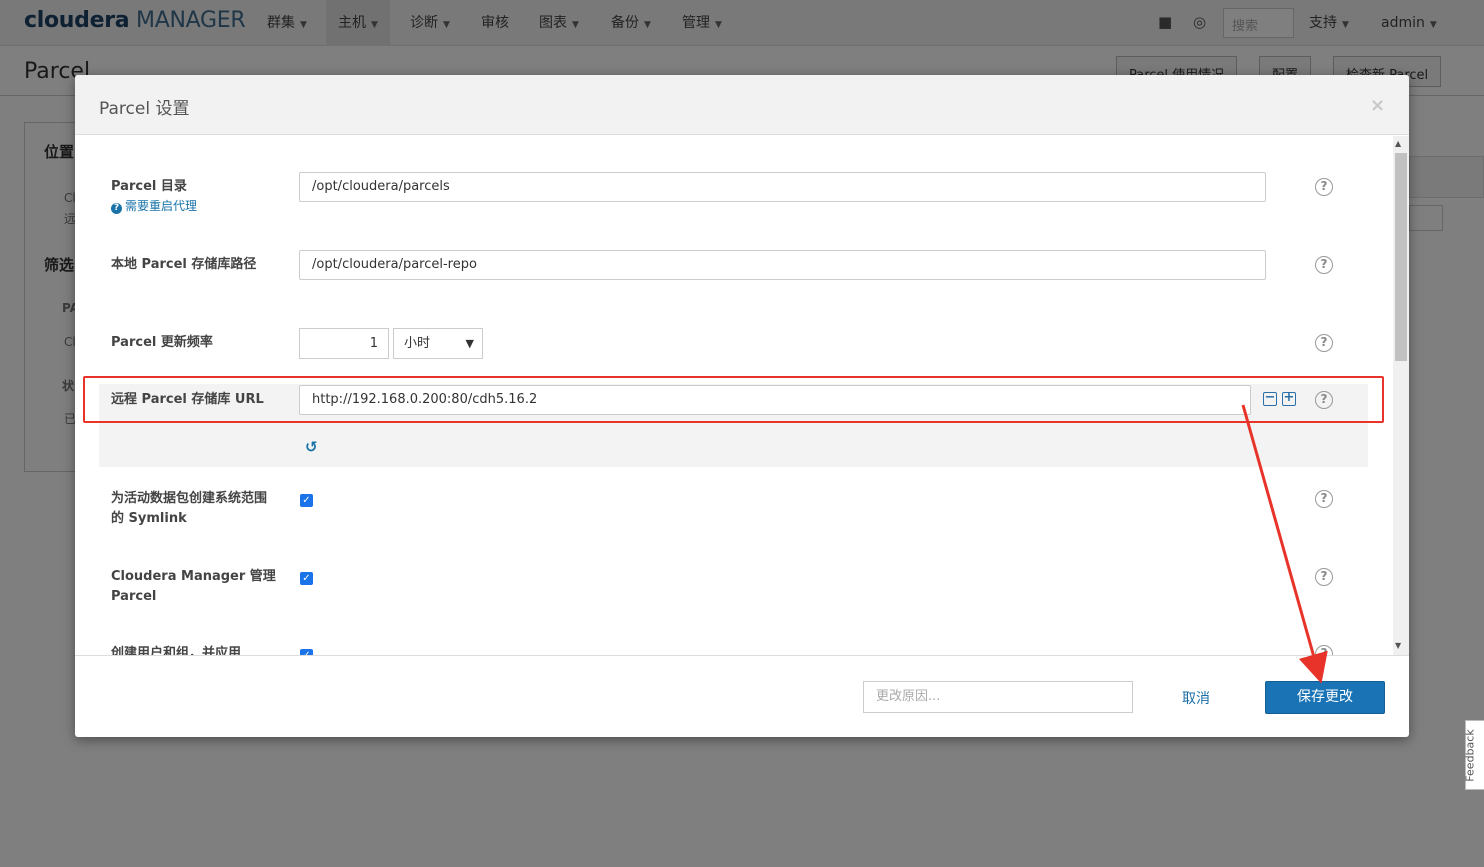  I want to click on symlink-checkbox: ✓, so click(306, 500).